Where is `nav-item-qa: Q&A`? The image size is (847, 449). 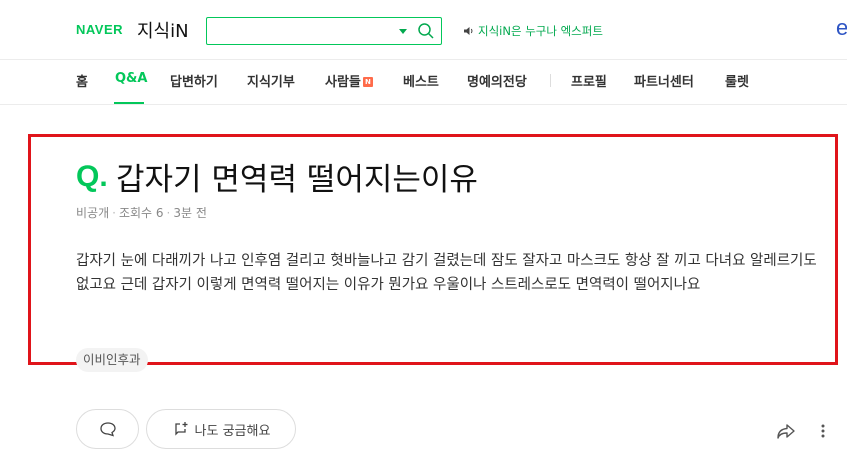
nav-item-qa: Q&A is located at coordinates (131, 78).